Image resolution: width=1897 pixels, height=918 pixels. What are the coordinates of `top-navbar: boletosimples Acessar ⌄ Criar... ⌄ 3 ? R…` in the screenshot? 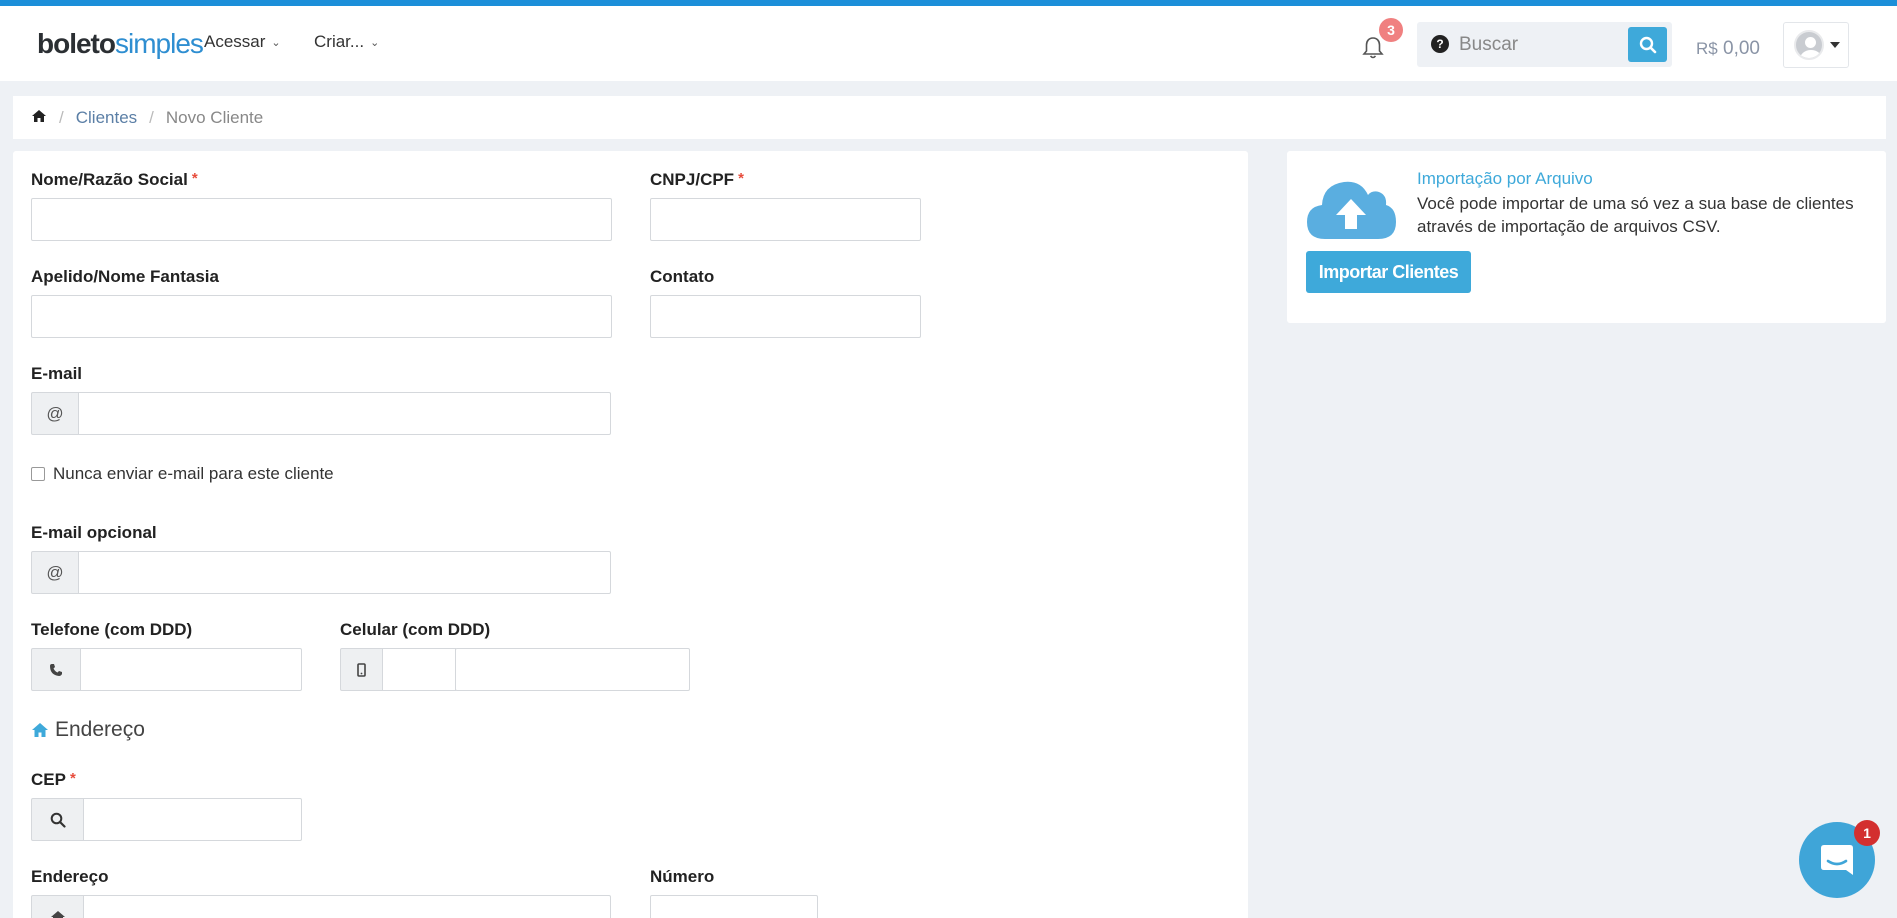 It's located at (948, 43).